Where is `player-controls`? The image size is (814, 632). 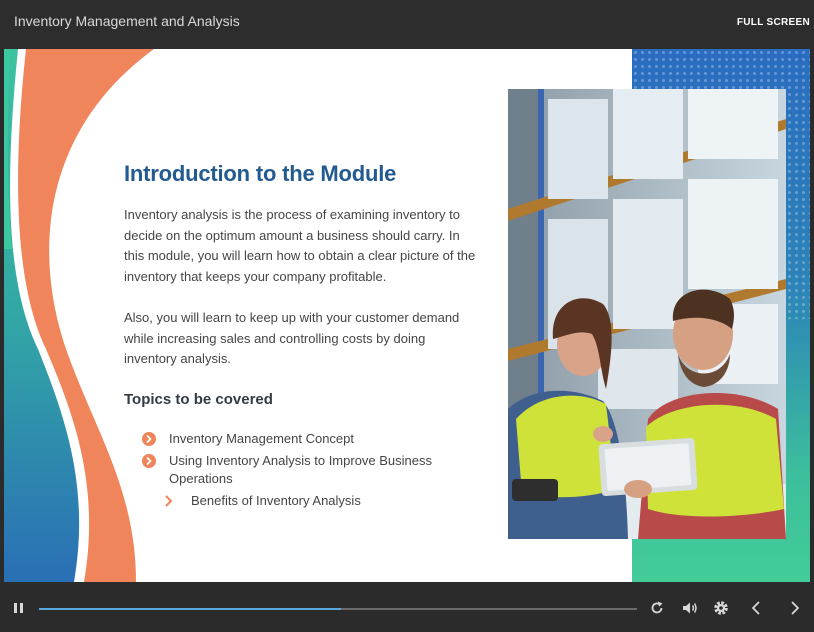 player-controls is located at coordinates (407, 607).